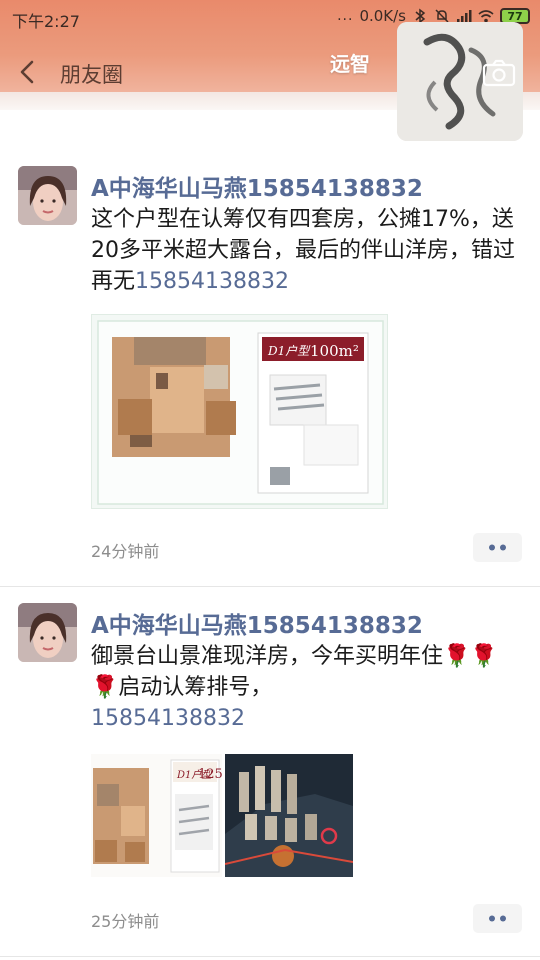 The image size is (540, 960). I want to click on status-time: 下午2:27, so click(46, 21).